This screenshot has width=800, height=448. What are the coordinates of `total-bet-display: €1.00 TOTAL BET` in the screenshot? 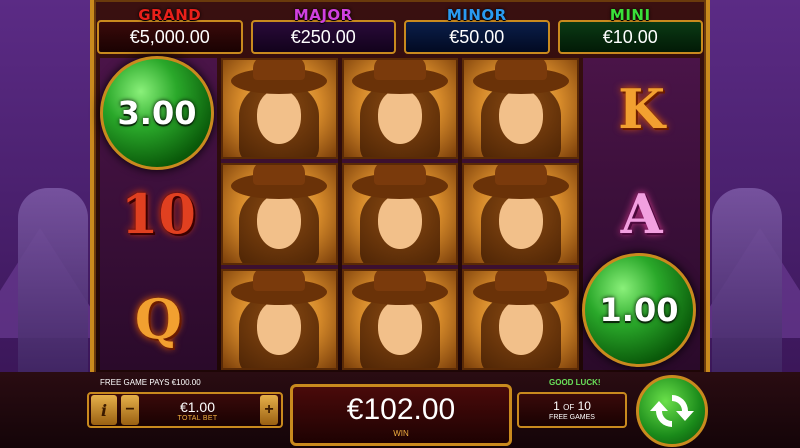 It's located at (197, 410).